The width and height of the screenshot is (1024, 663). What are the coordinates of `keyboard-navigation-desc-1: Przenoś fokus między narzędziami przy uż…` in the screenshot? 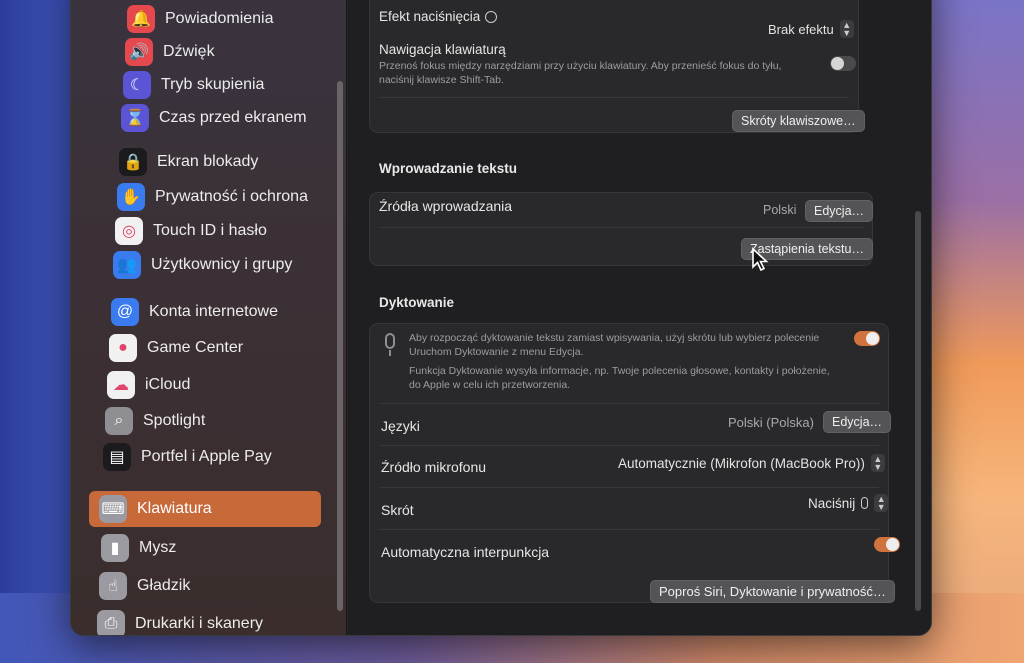 It's located at (580, 66).